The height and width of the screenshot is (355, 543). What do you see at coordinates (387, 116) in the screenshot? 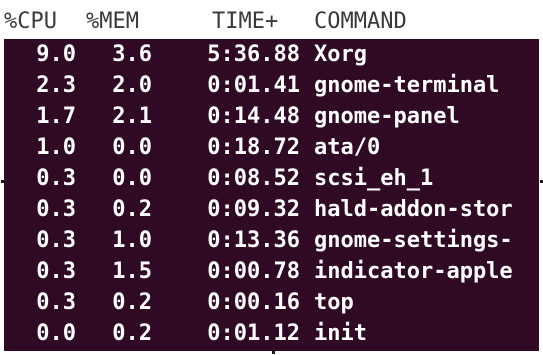
I see `command-value: gnome-panel` at bounding box center [387, 116].